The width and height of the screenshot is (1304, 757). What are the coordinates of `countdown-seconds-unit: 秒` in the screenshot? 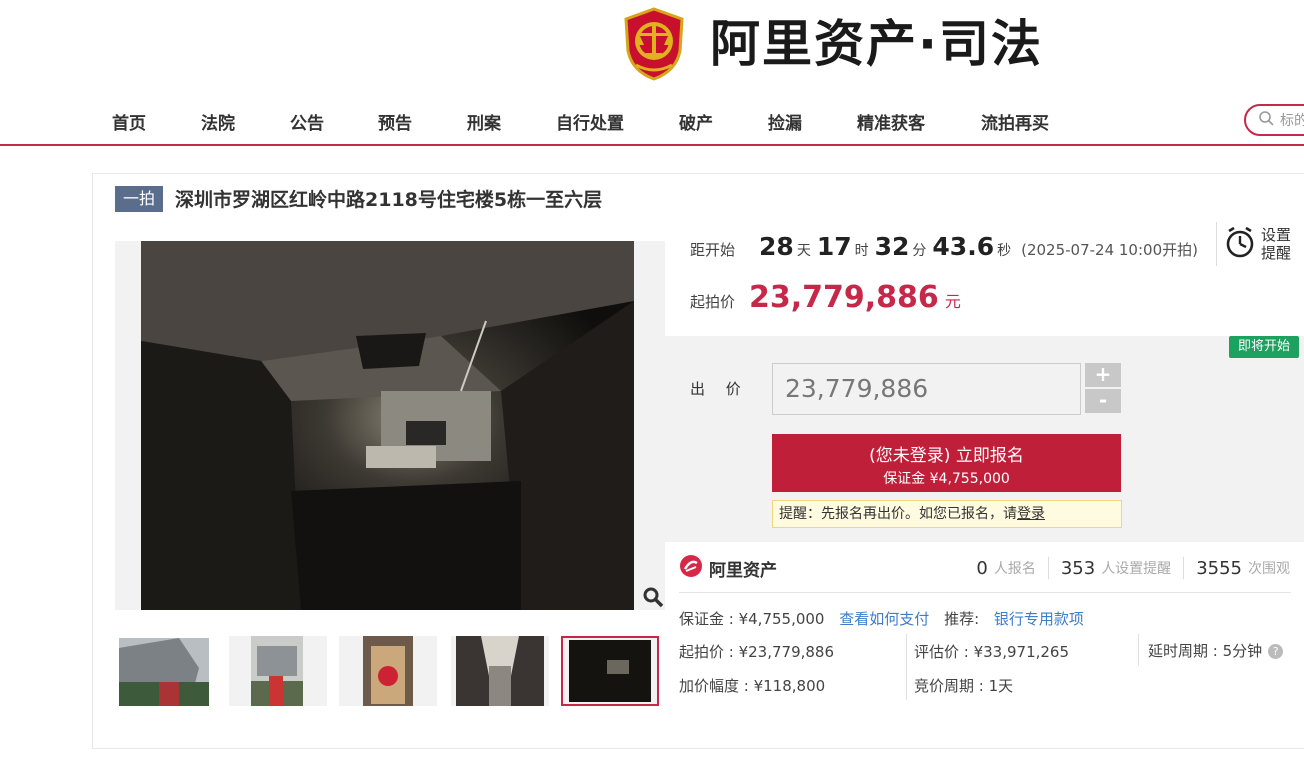 It's located at (1004, 251).